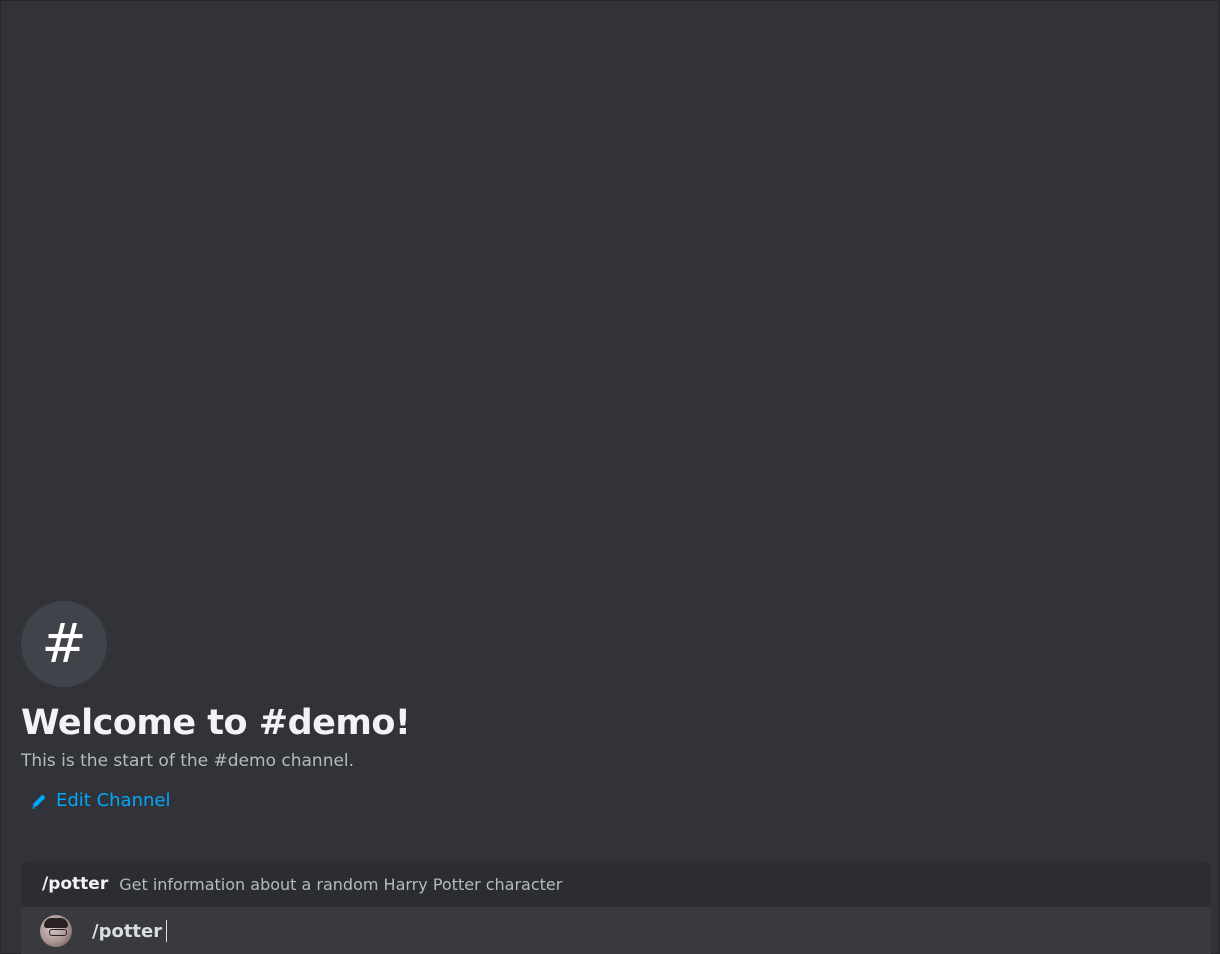  I want to click on message-composer: /potter, so click(616, 930).